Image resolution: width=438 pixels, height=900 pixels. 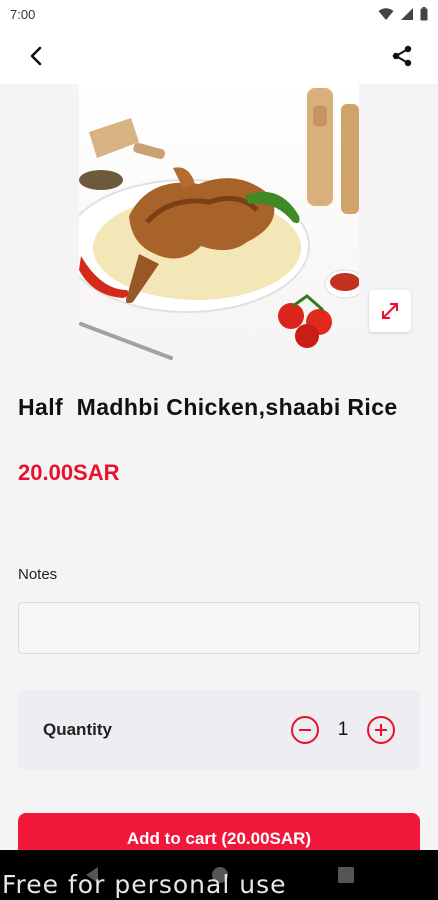 I want to click on expand-icon, so click(x=390, y=311).